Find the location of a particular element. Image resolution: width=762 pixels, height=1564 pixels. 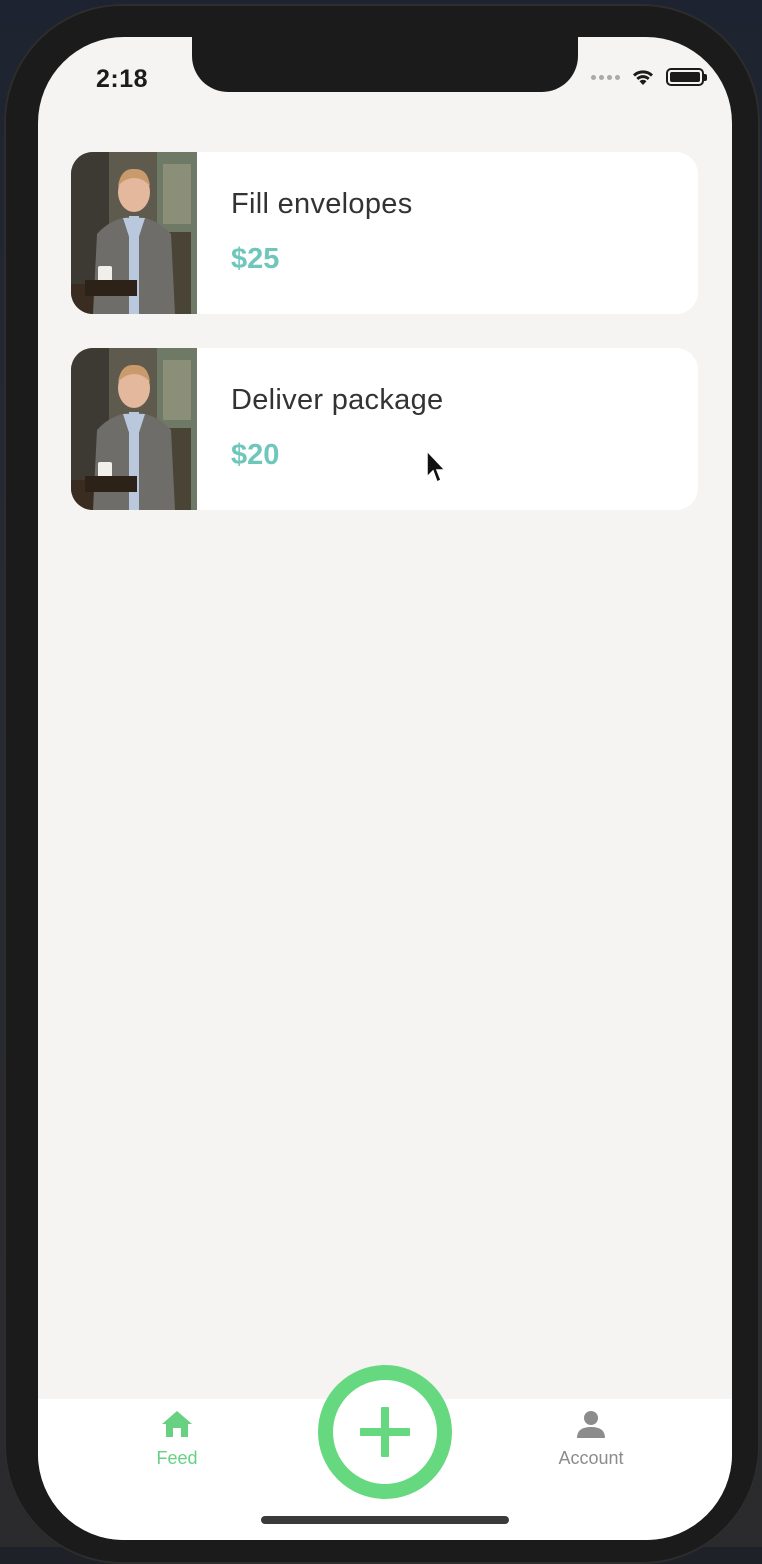

add-task-button is located at coordinates (385, 1432).